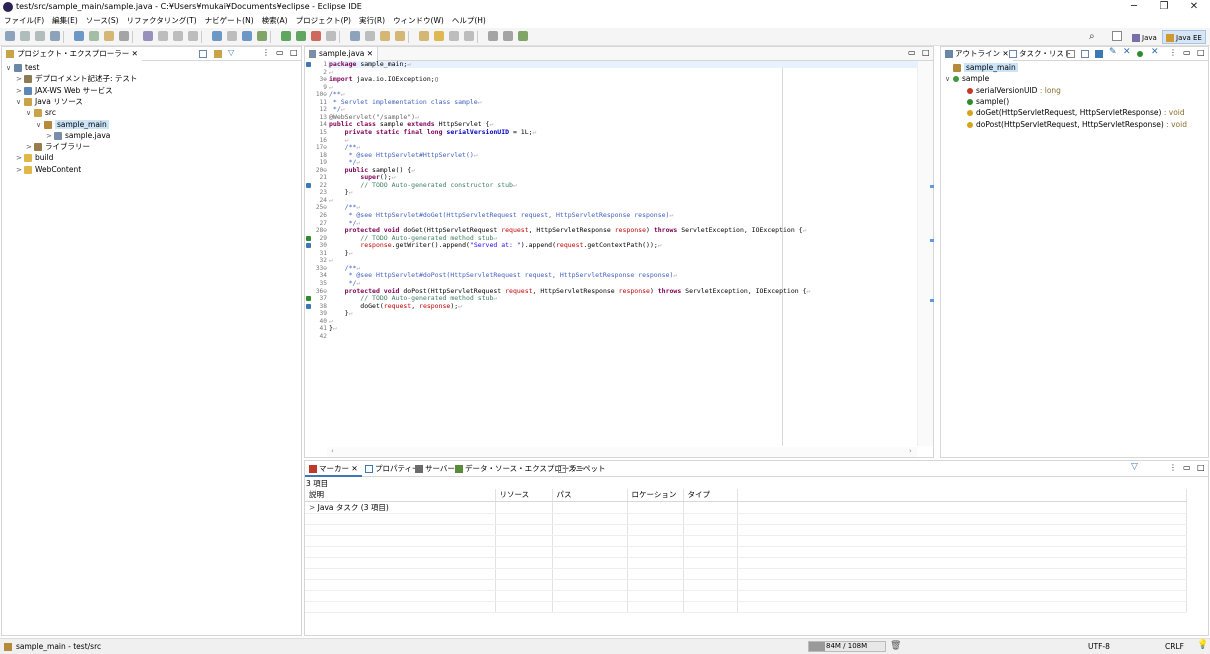 The height and width of the screenshot is (654, 1210). What do you see at coordinates (655, 495) in the screenshot?
I see `column-header: ロケーション` at bounding box center [655, 495].